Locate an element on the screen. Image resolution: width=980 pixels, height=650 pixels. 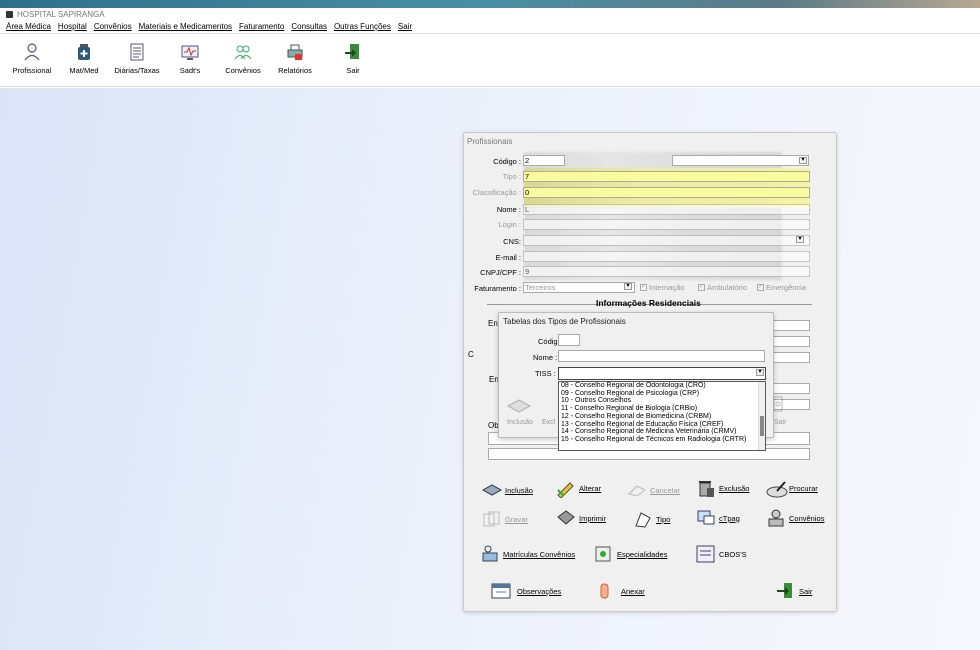
list-scrollbar is located at coordinates (761, 416).